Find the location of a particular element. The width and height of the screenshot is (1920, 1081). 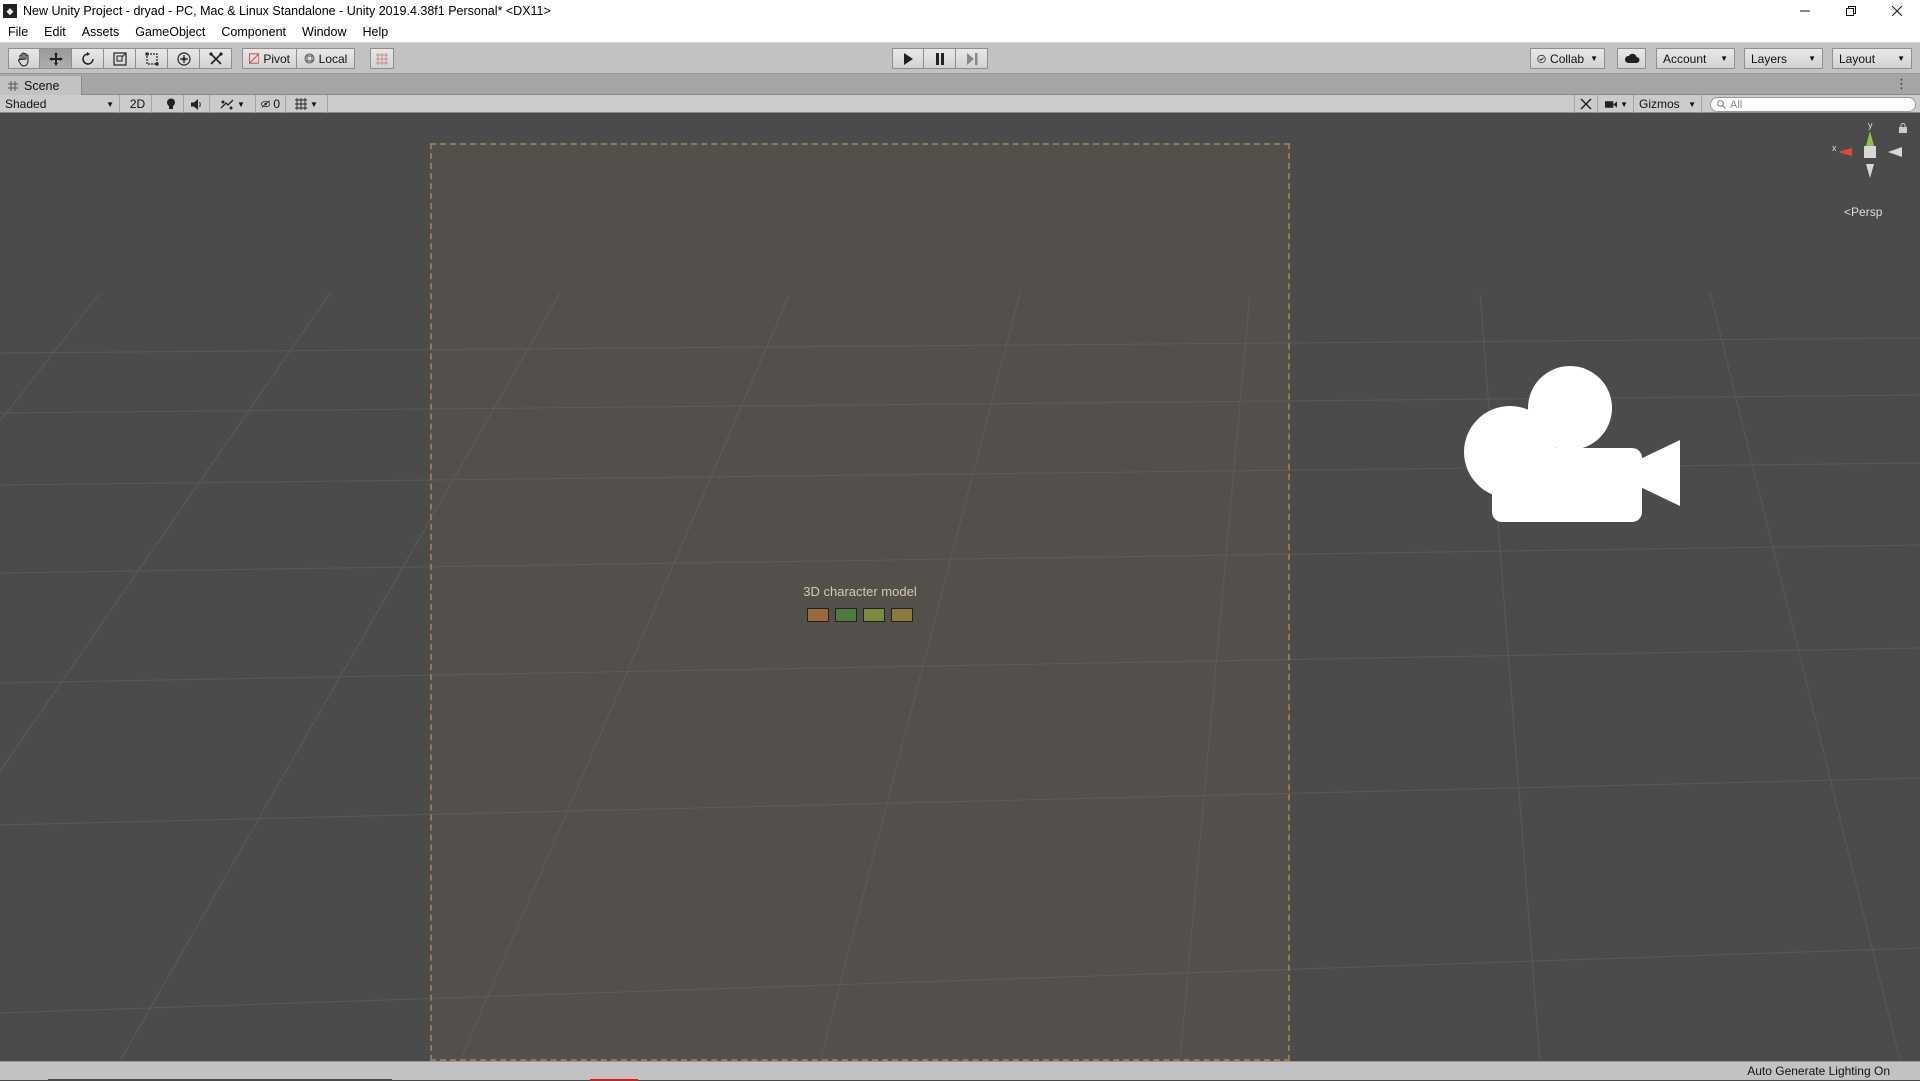

tab-menu-icon: ⋮ is located at coordinates (1901, 84).